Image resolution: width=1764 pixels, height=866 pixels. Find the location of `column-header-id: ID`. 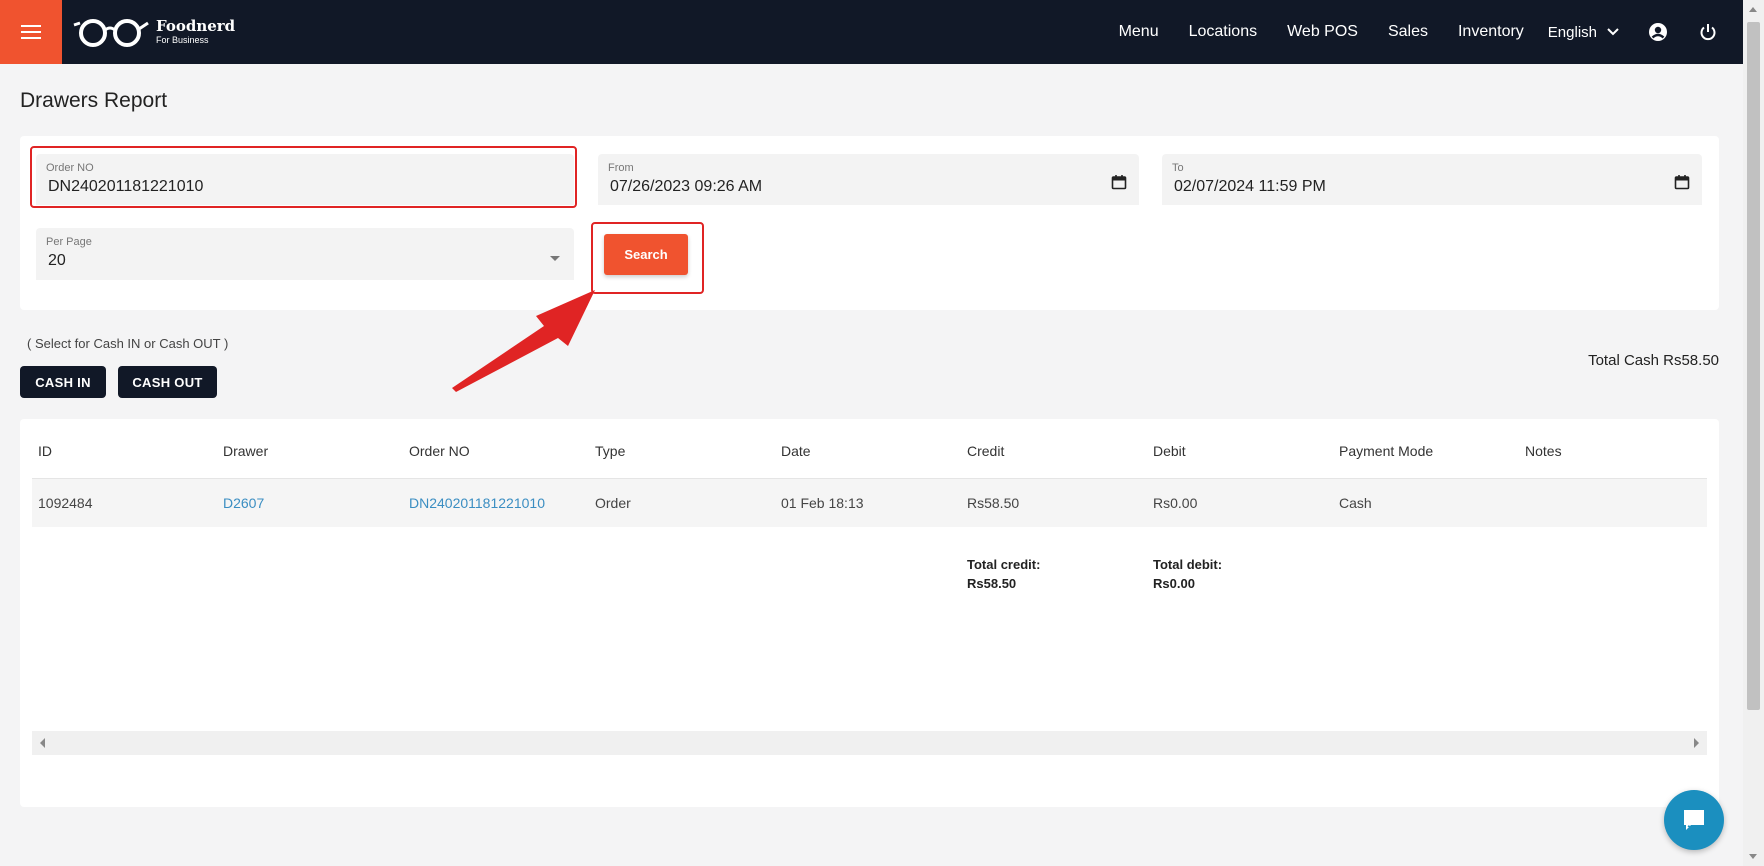

column-header-id: ID is located at coordinates (45, 451).